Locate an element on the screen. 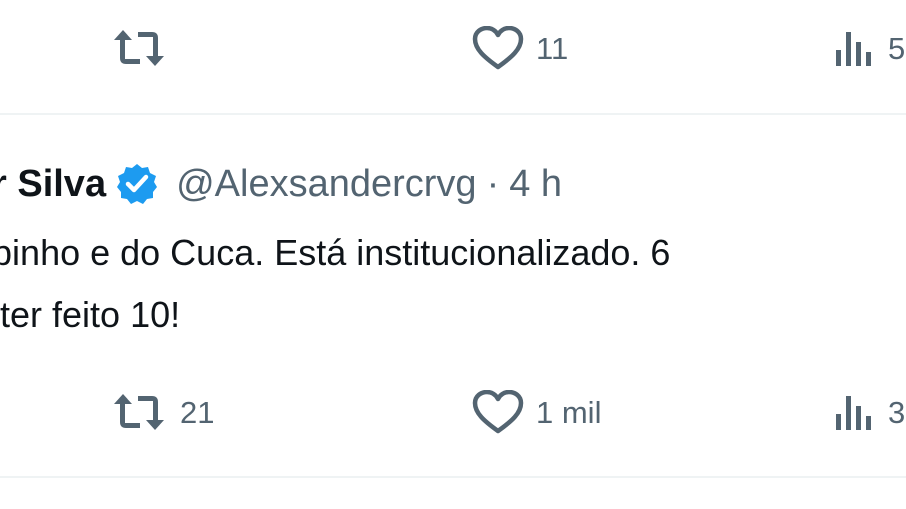 This screenshot has width=906, height=509. views-button: 3 is located at coordinates (869, 412).